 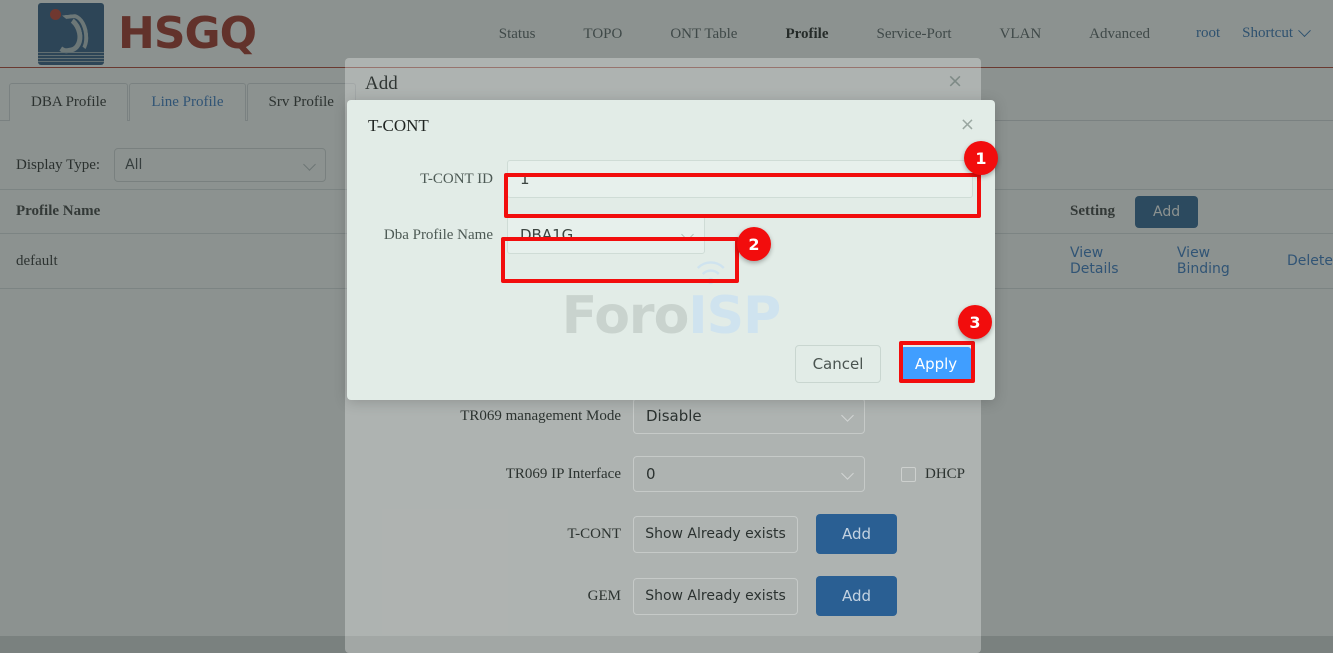 What do you see at coordinates (625, 316) in the screenshot?
I see `watermark-foro: Foro` at bounding box center [625, 316].